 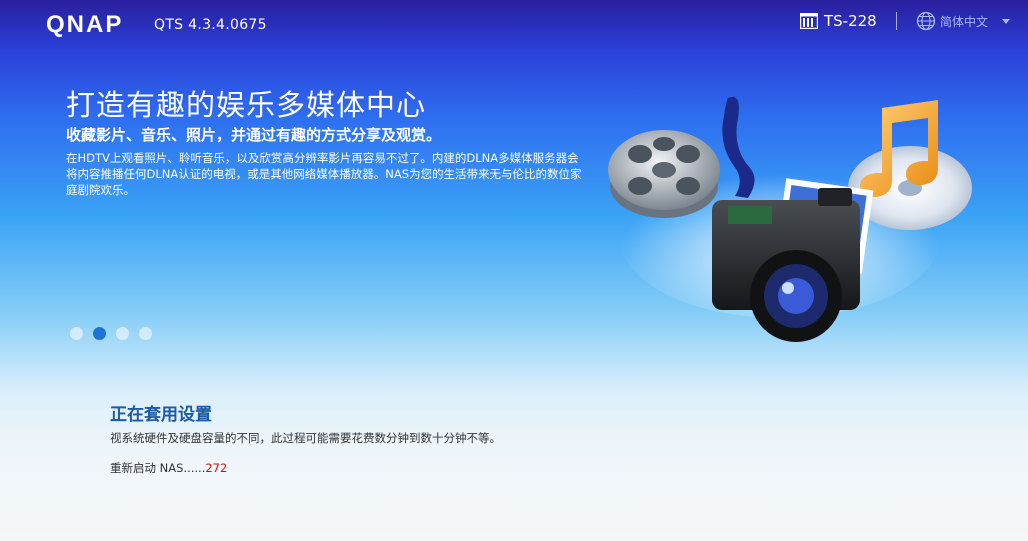 I want to click on language-selector: 简体中文, so click(x=963, y=21).